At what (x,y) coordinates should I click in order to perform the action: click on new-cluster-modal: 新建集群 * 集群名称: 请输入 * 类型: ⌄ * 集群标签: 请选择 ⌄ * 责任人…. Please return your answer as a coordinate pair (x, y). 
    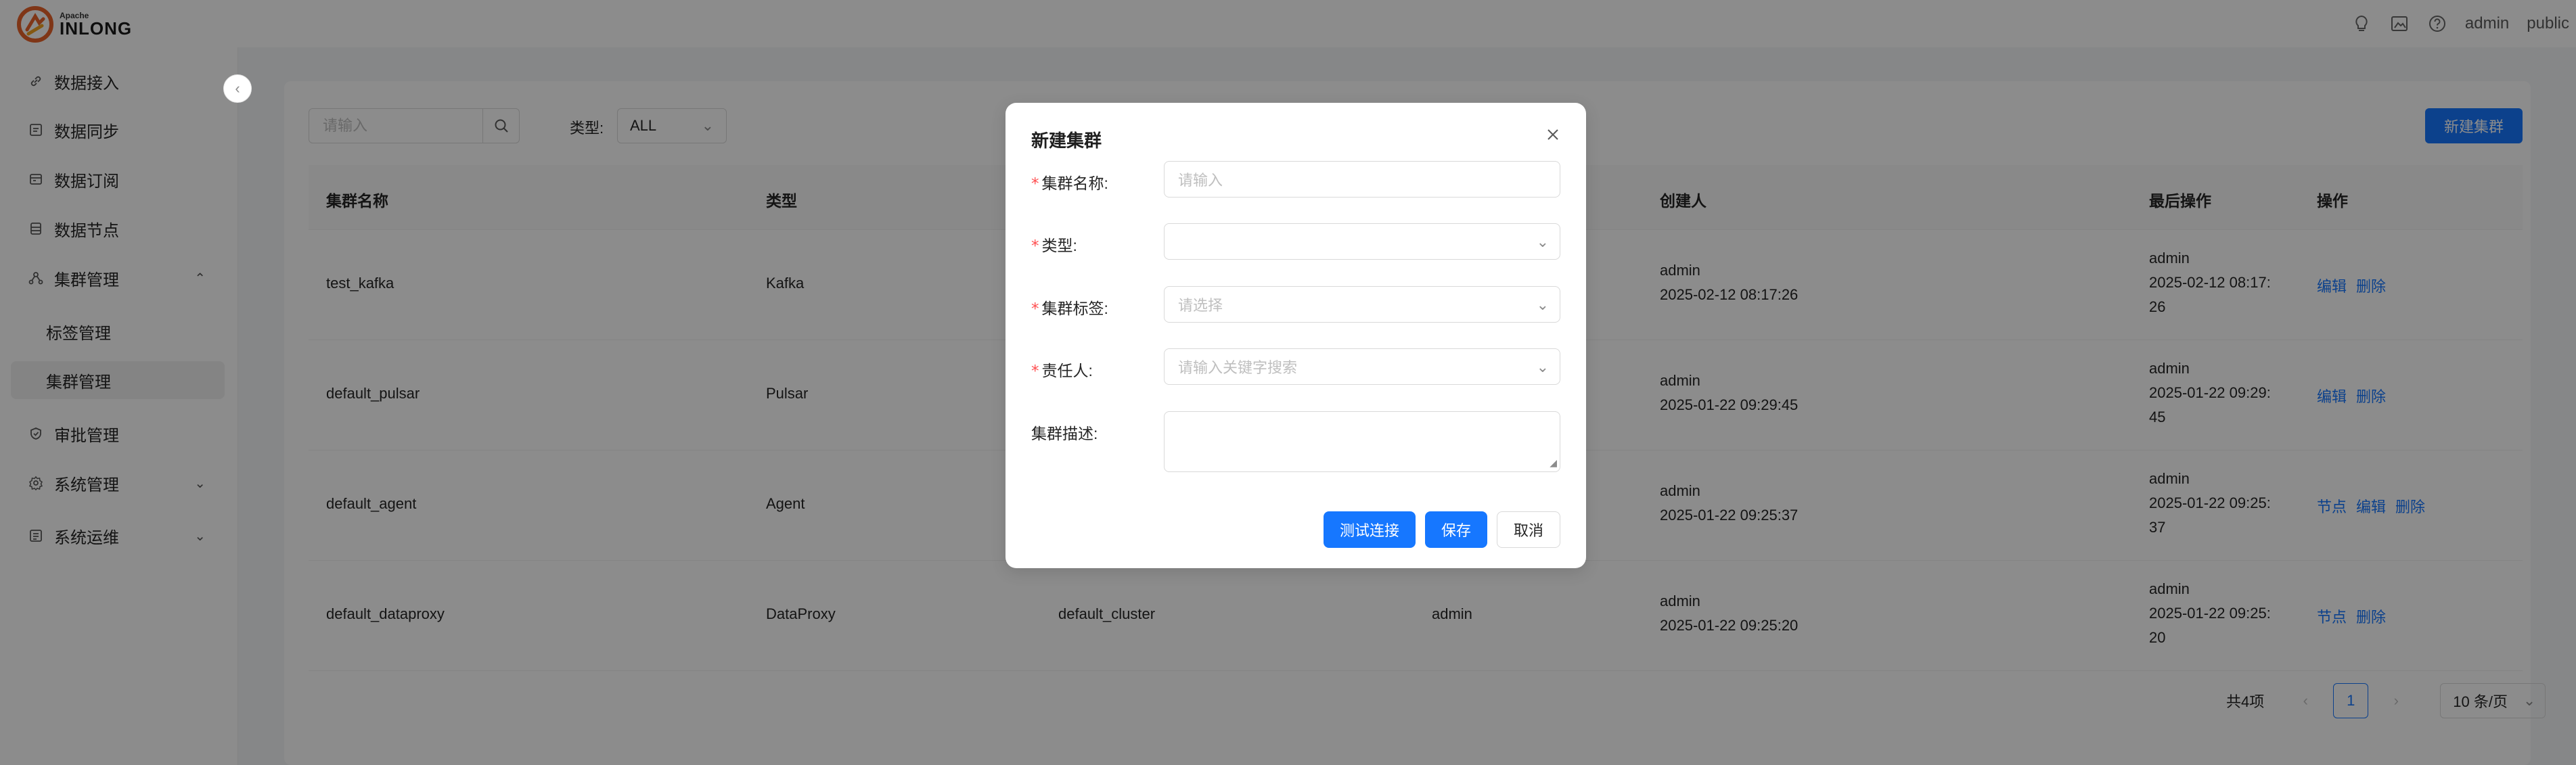
    Looking at the image, I should click on (1295, 336).